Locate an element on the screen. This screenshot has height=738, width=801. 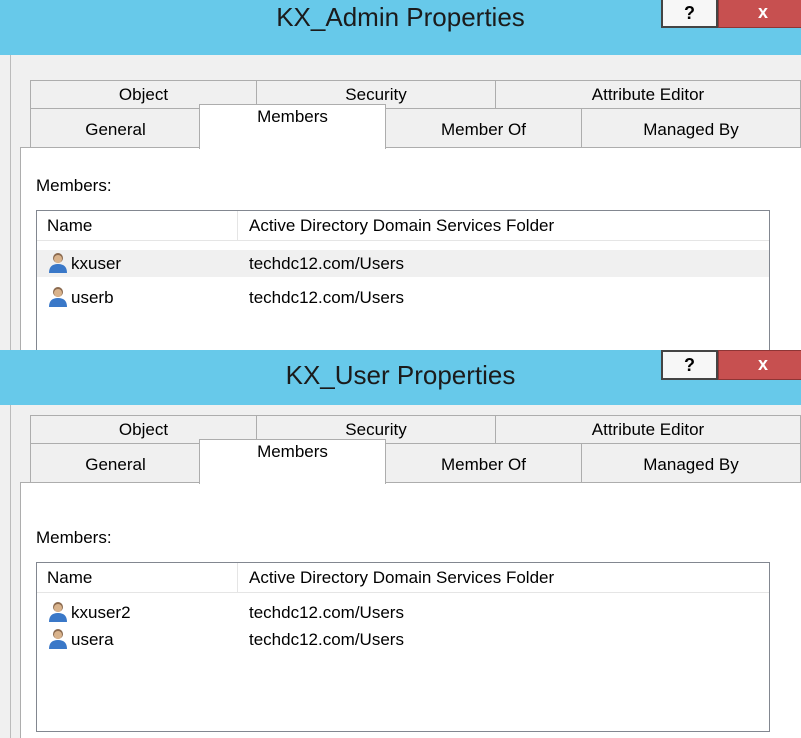
list-item: userb techdc12.com/Users is located at coordinates (403, 297).